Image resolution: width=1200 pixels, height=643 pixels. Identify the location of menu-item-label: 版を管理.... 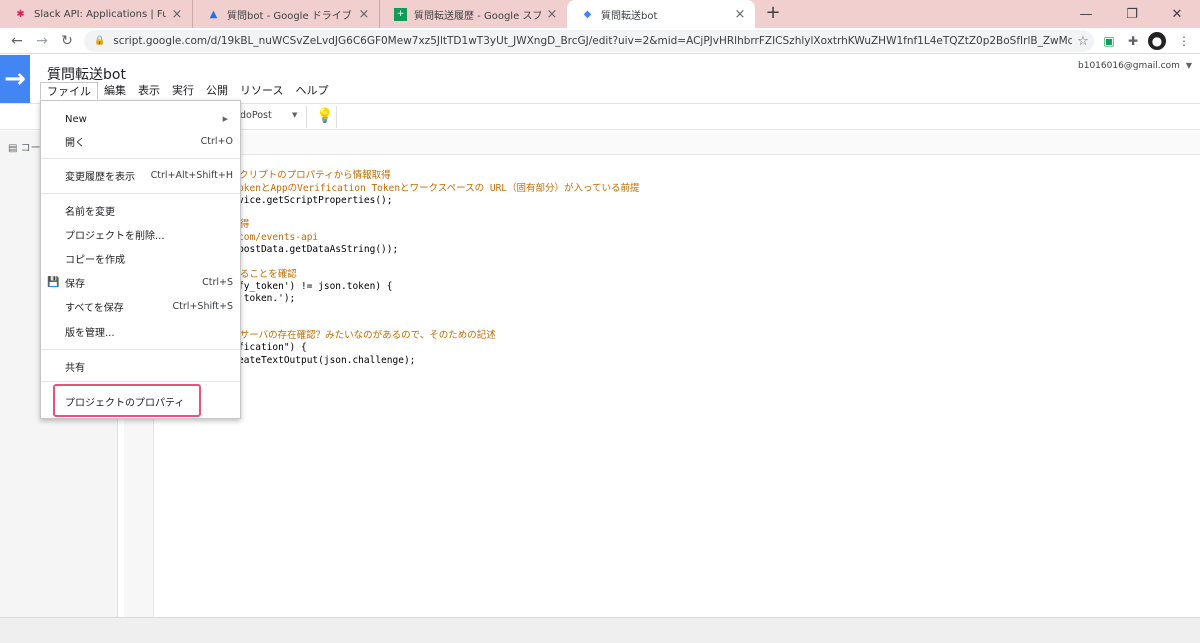
(90, 333).